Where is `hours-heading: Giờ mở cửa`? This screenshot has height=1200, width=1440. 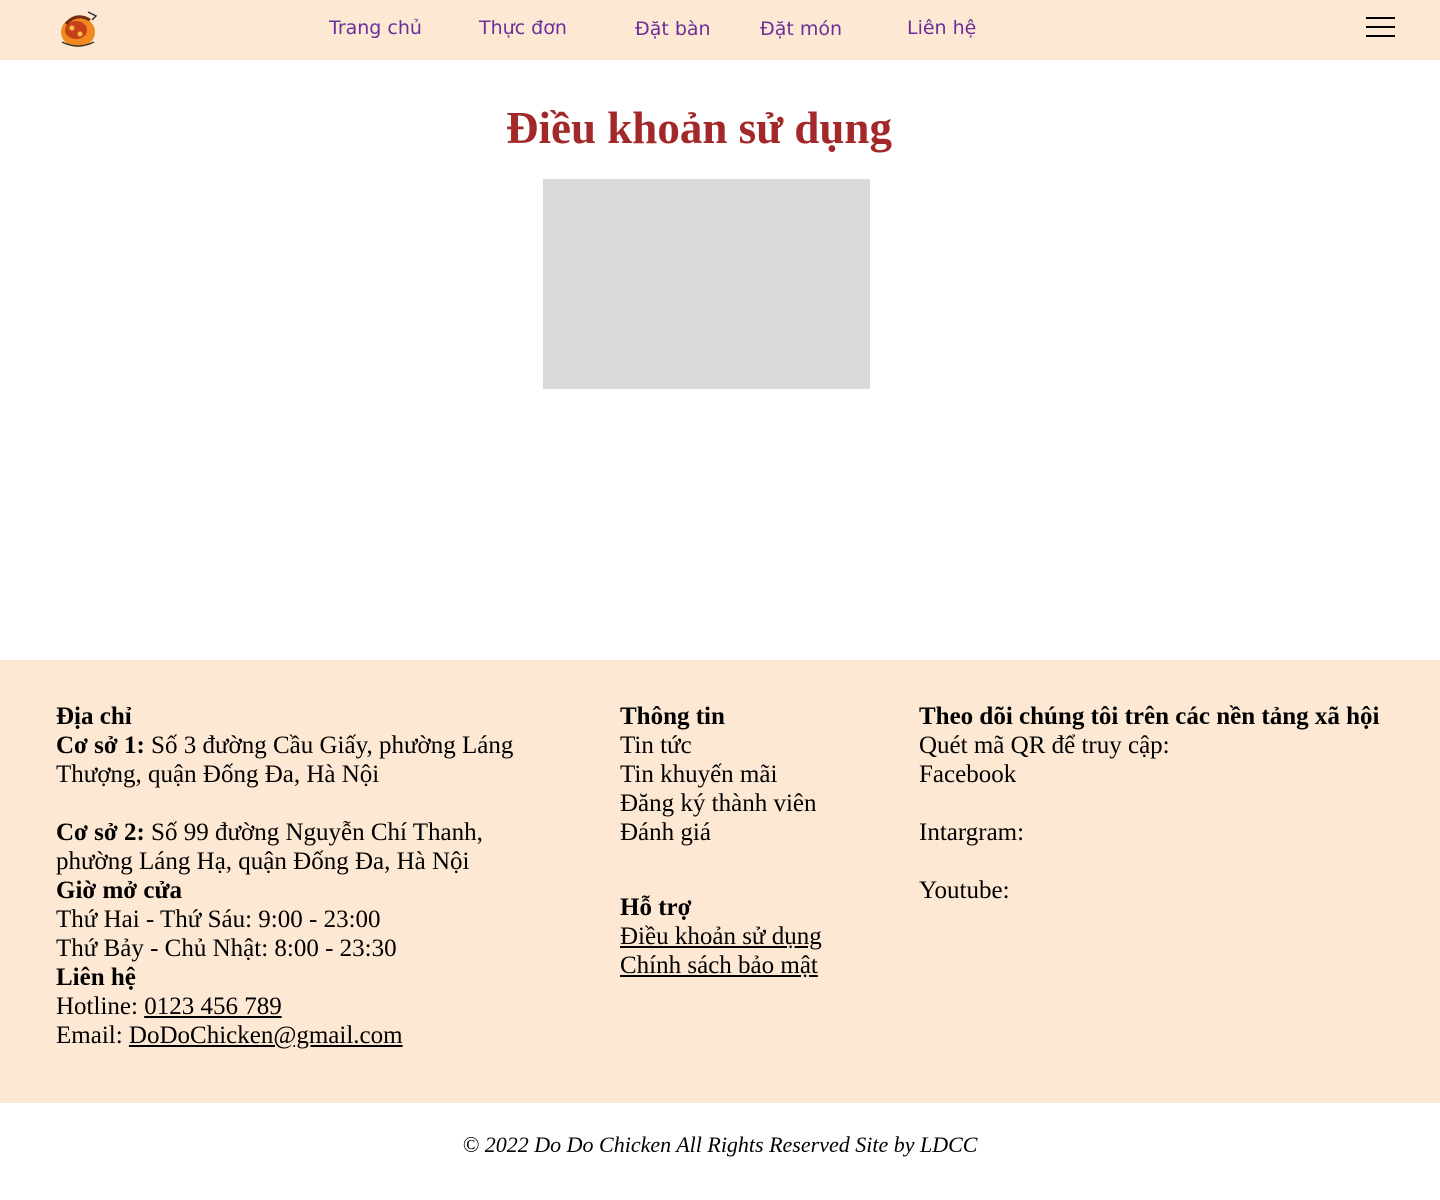 hours-heading: Giờ mở cửa is located at coordinates (119, 890).